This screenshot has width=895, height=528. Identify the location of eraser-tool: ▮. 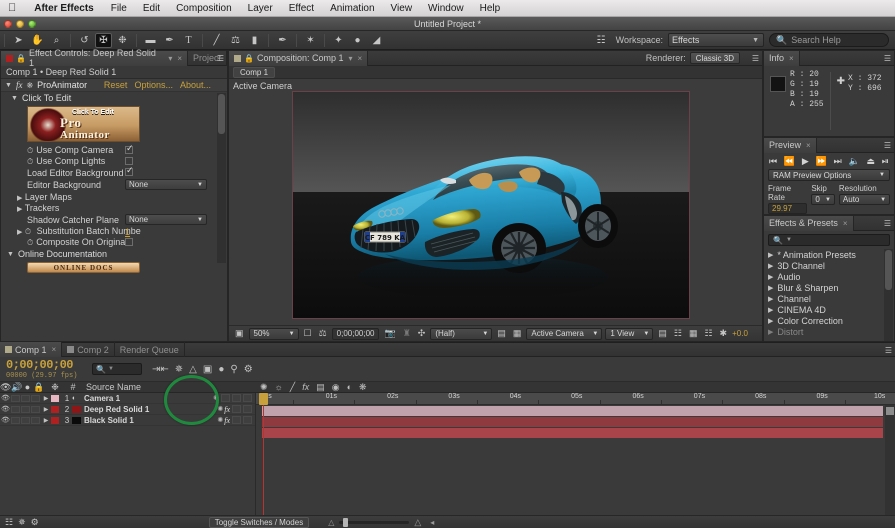
(254, 40).